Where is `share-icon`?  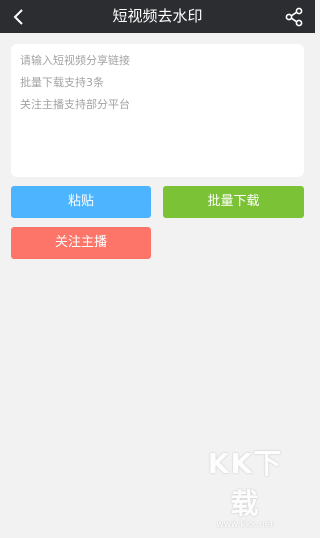
share-icon is located at coordinates (294, 16).